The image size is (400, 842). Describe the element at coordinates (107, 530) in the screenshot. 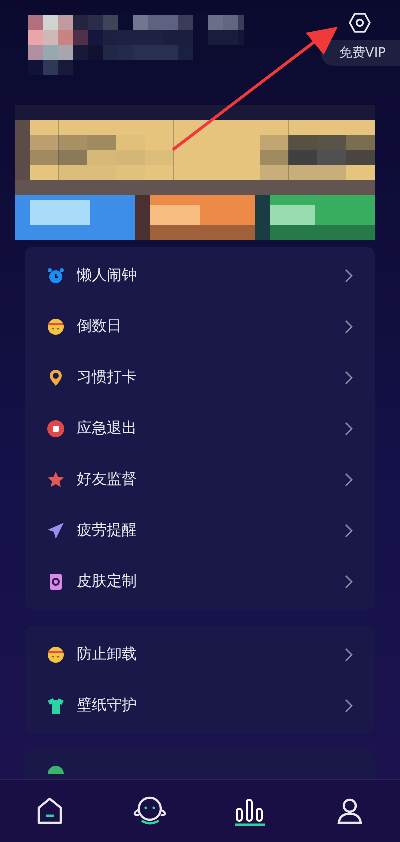

I see `menu-item-label: 疲劳提醒` at that location.